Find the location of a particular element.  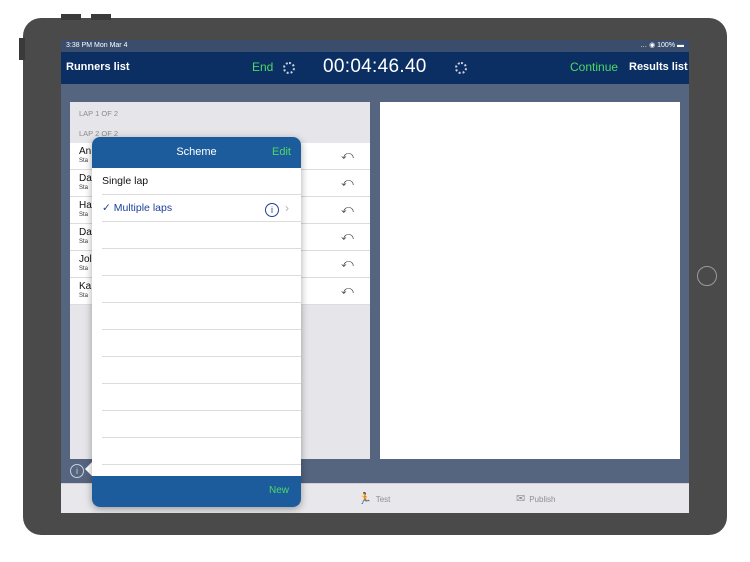

runners-list-button: Runners list is located at coordinates (98, 67).